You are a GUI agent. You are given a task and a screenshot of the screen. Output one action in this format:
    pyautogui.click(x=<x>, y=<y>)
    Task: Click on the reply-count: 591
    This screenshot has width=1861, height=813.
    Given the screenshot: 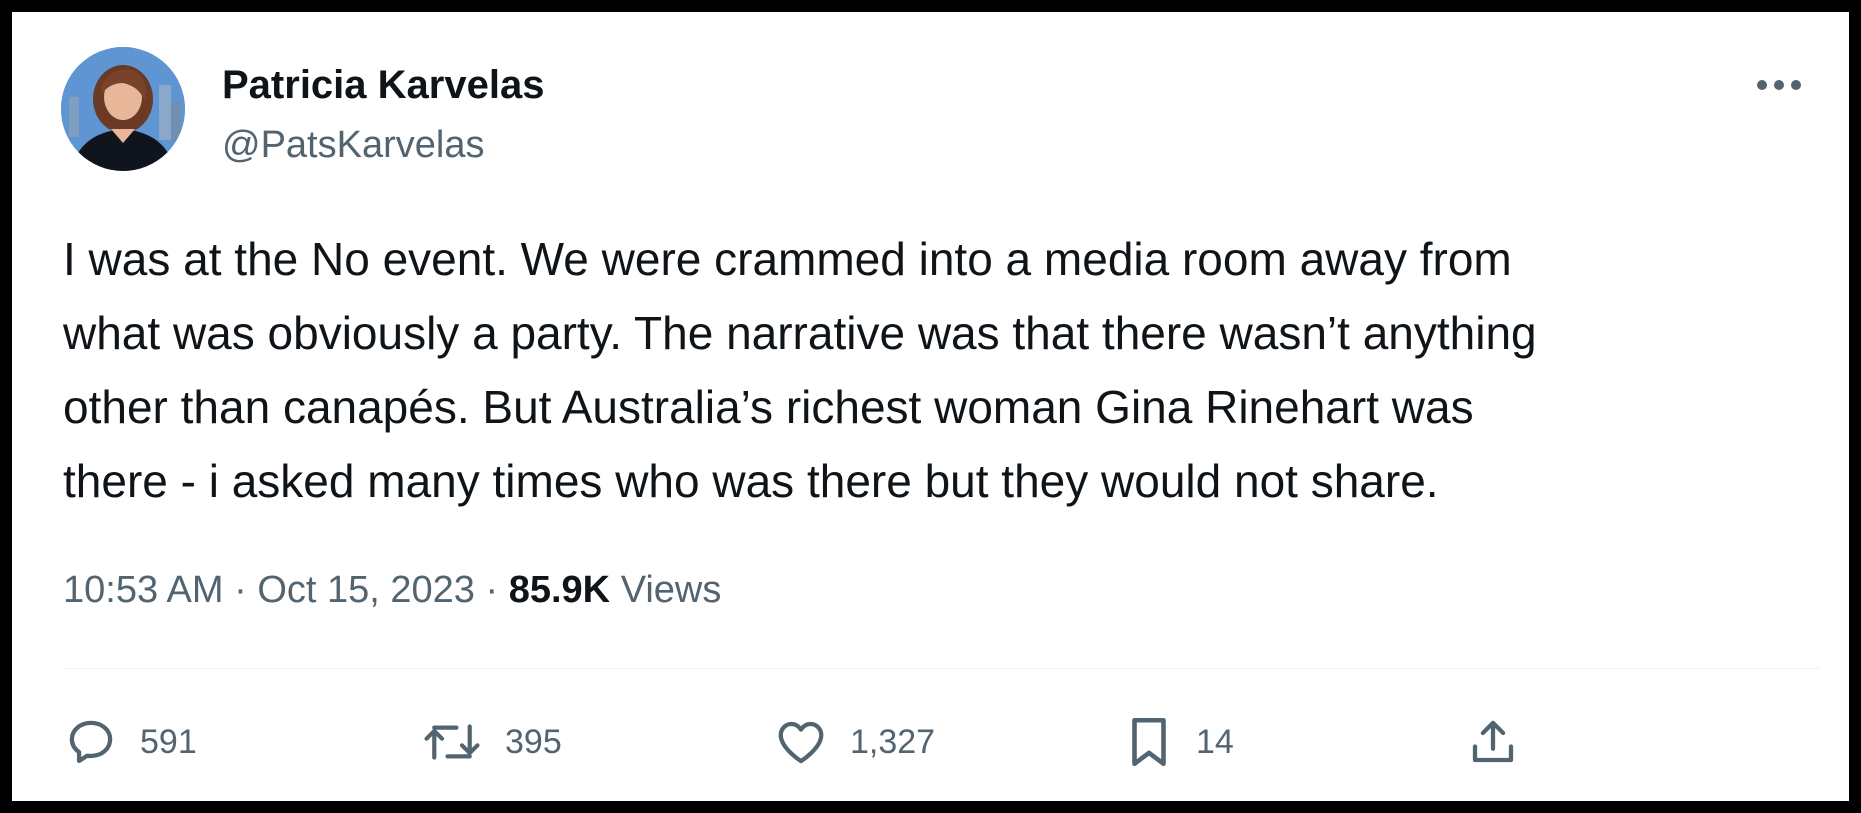 What is the action you would take?
    pyautogui.click(x=168, y=742)
    